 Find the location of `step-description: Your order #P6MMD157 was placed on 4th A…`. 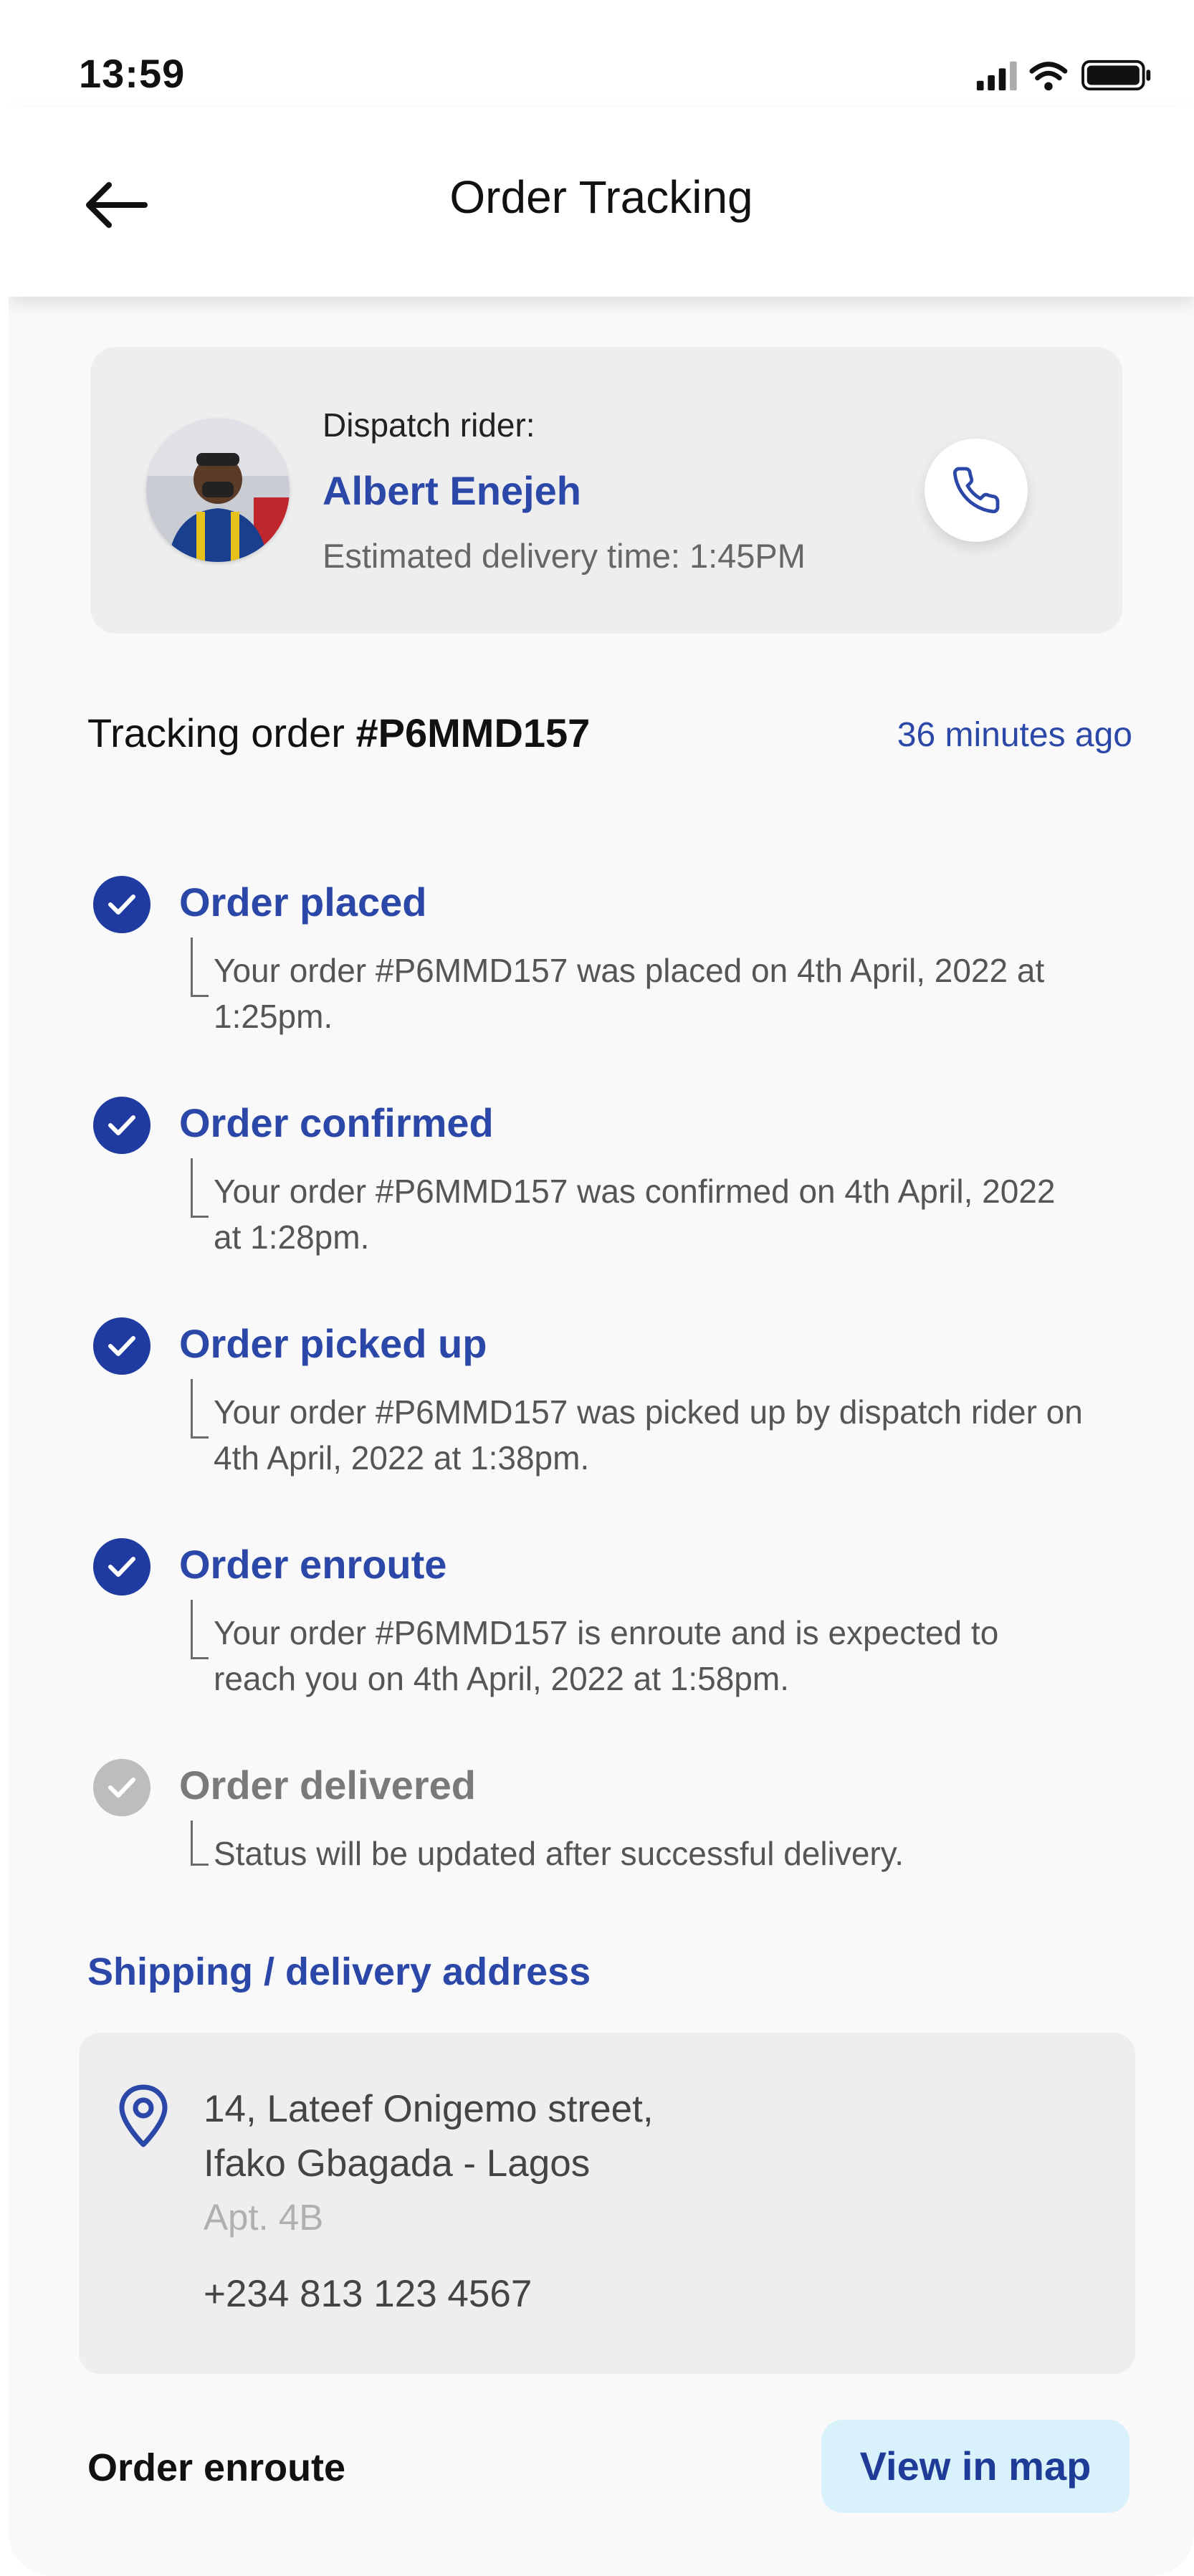

step-description: Your order #P6MMD157 was placed on 4th A… is located at coordinates (629, 993).